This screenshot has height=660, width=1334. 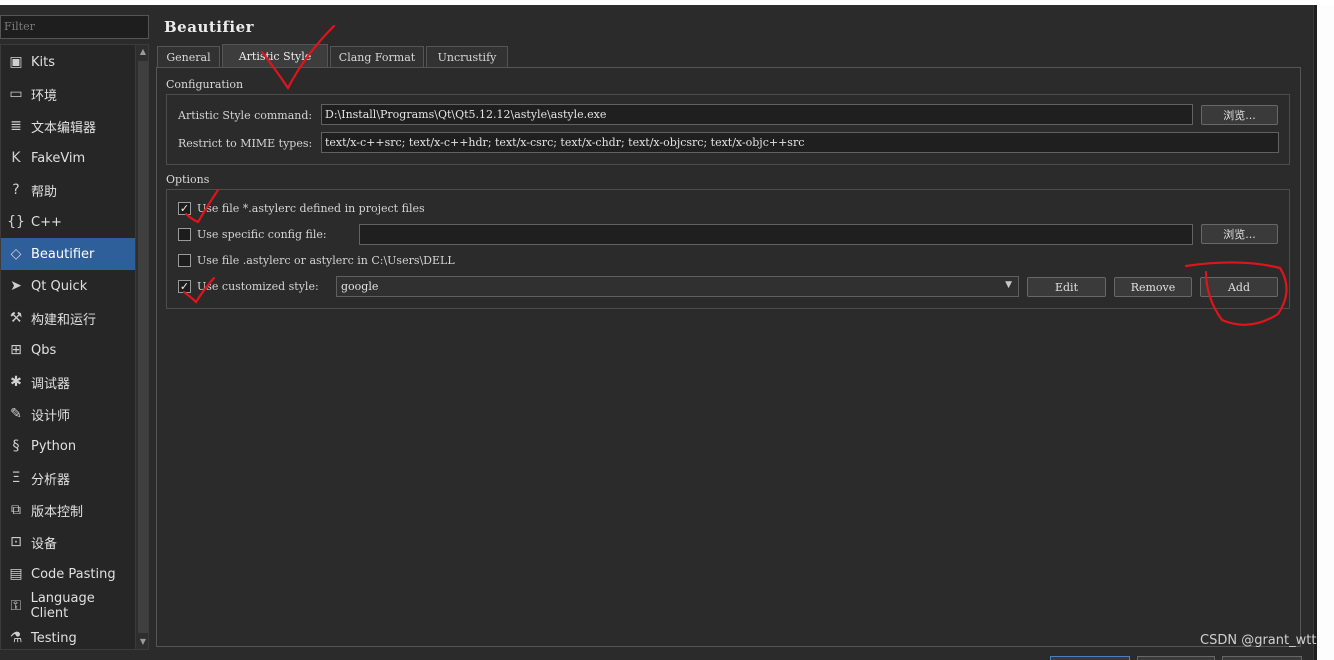 What do you see at coordinates (298, 57) in the screenshot?
I see `annotation-check-tab` at bounding box center [298, 57].